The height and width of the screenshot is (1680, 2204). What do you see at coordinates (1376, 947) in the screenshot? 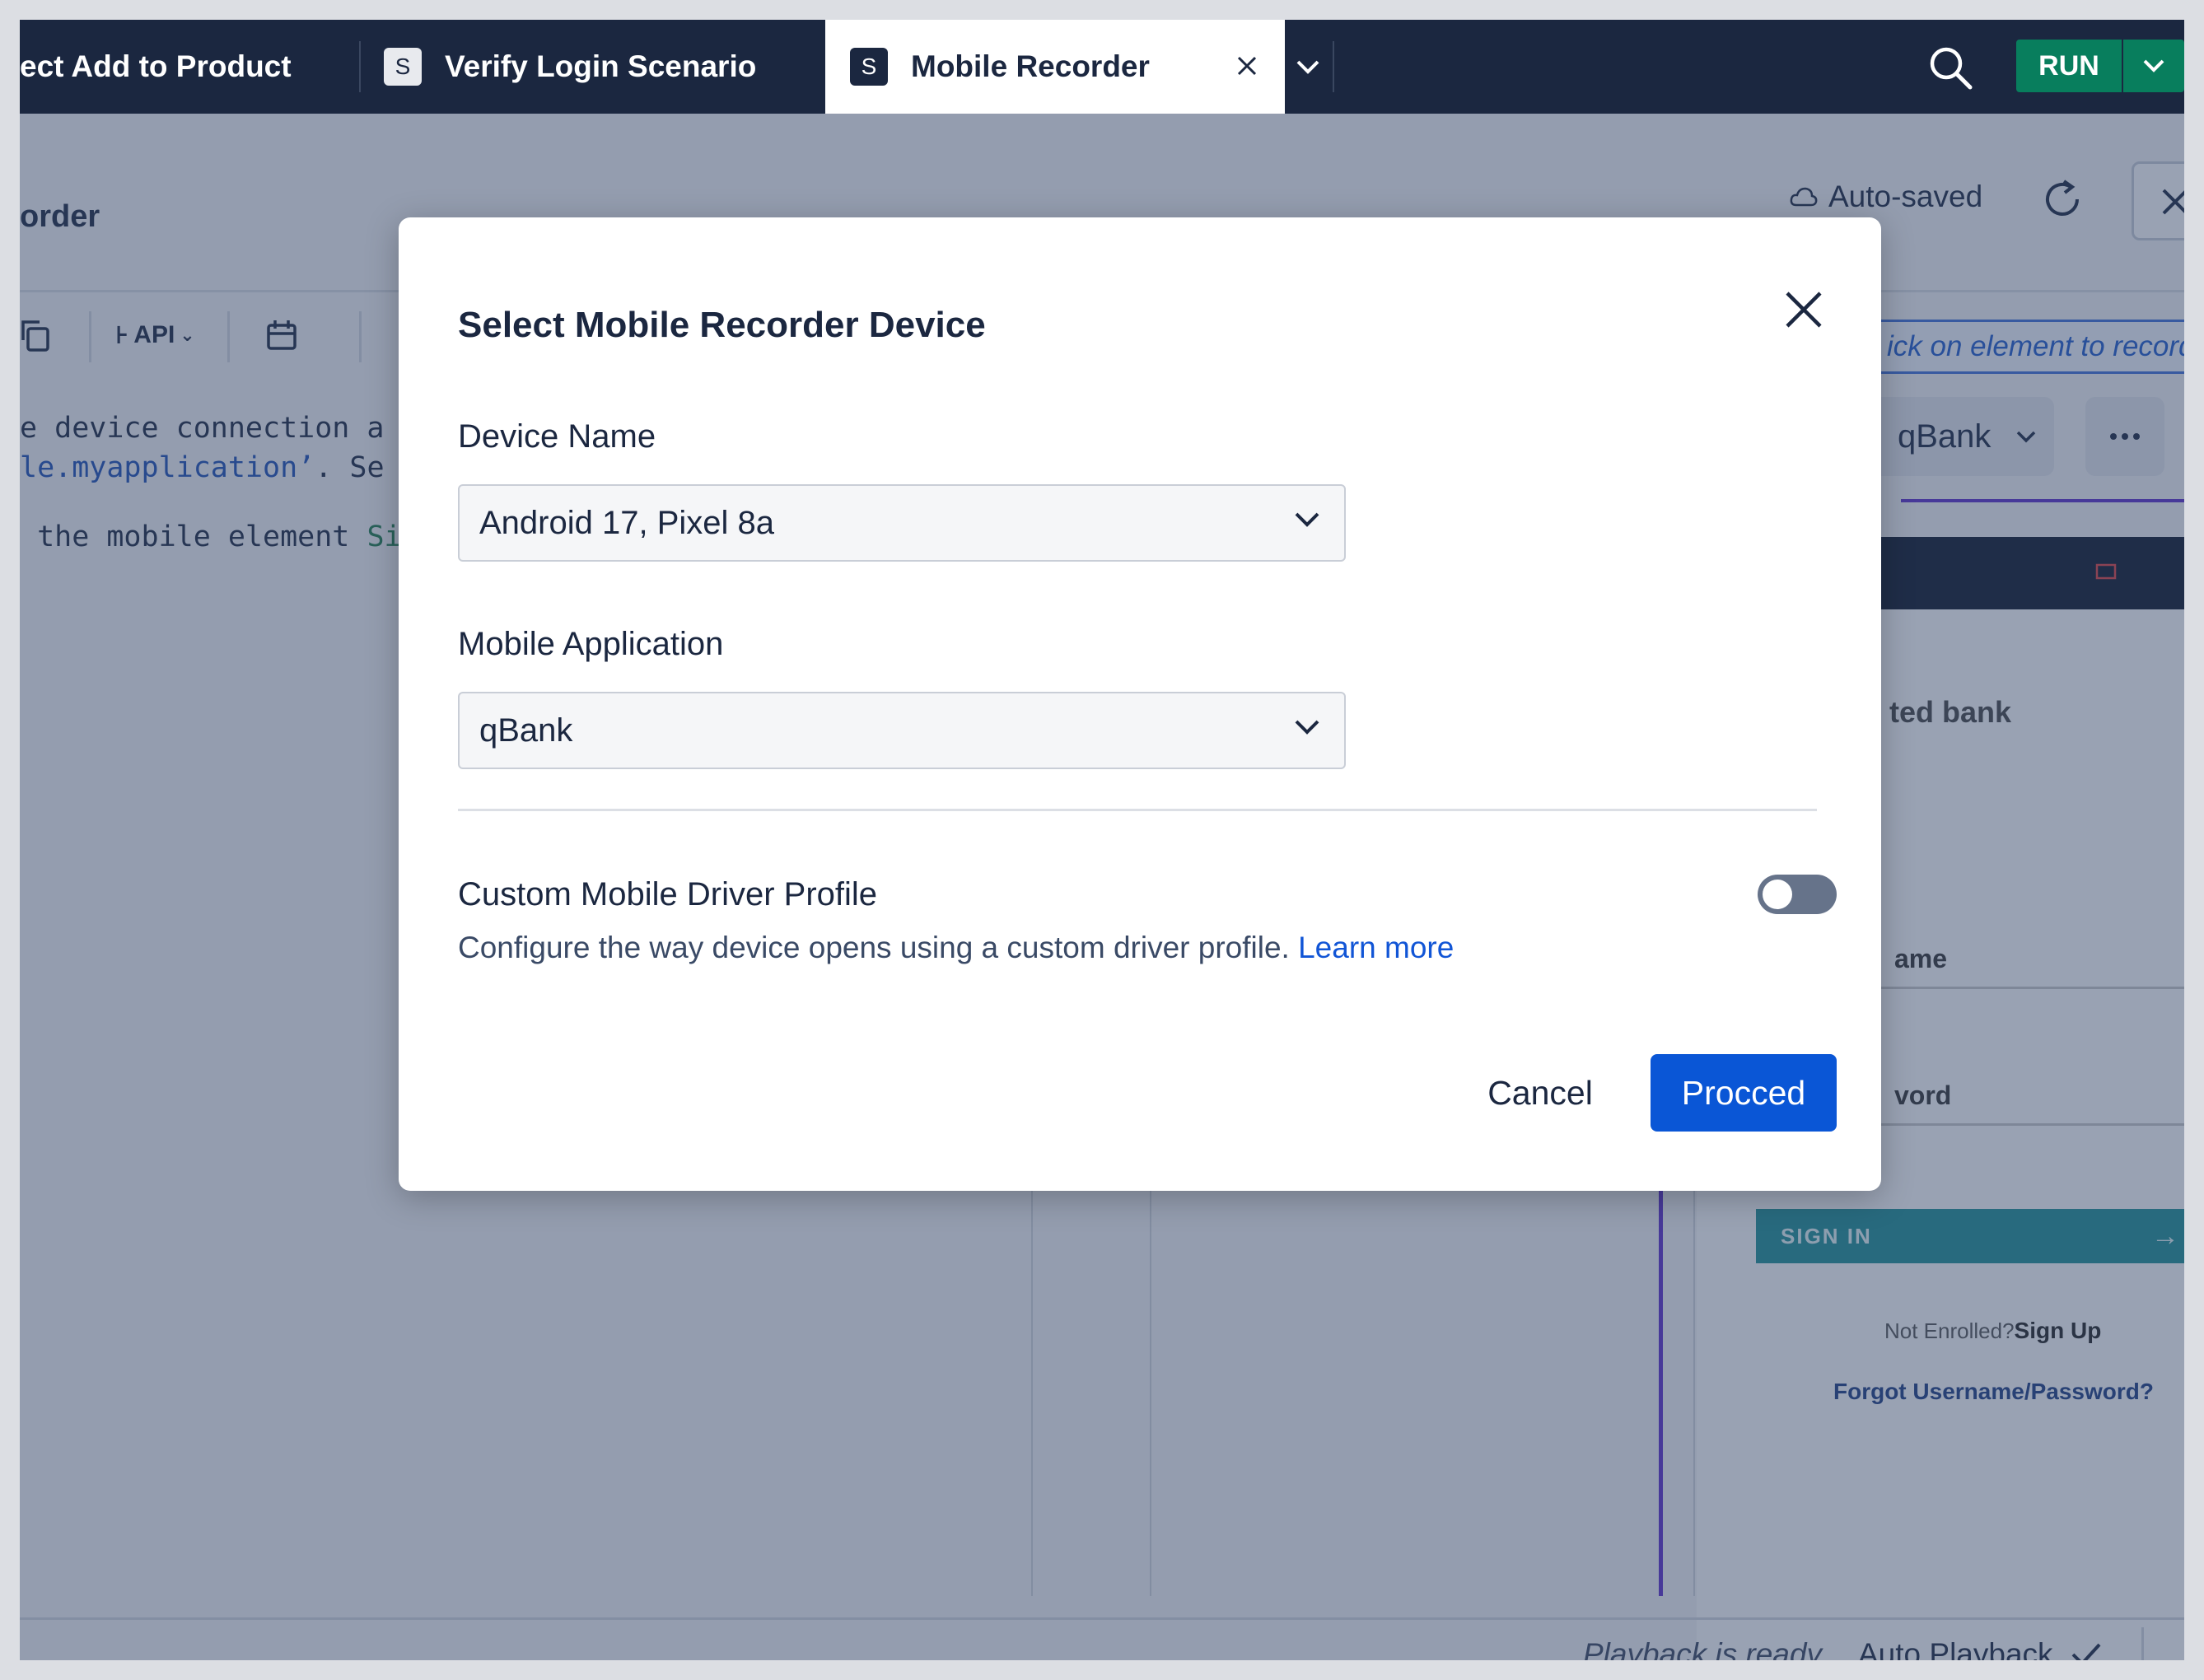
I see `learn-more-link: Learn more` at bounding box center [1376, 947].